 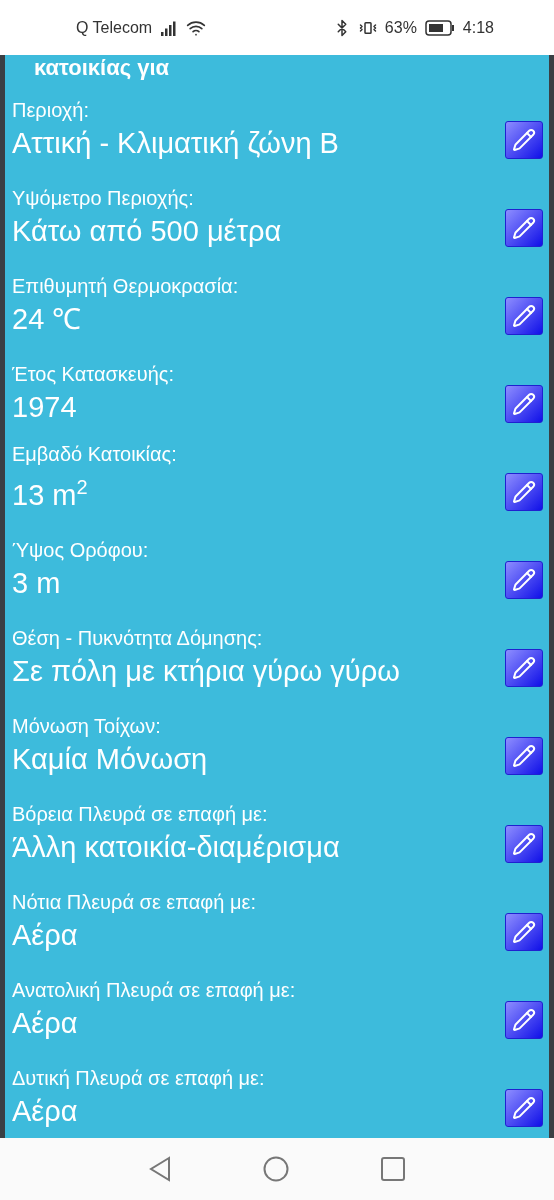 I want to click on field-value: Κάτω από 500 μέτρα, so click(x=147, y=231).